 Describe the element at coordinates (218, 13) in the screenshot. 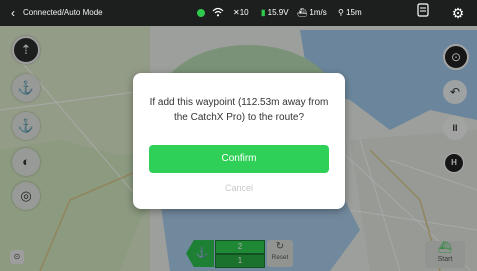

I see `wifi-icon` at that location.